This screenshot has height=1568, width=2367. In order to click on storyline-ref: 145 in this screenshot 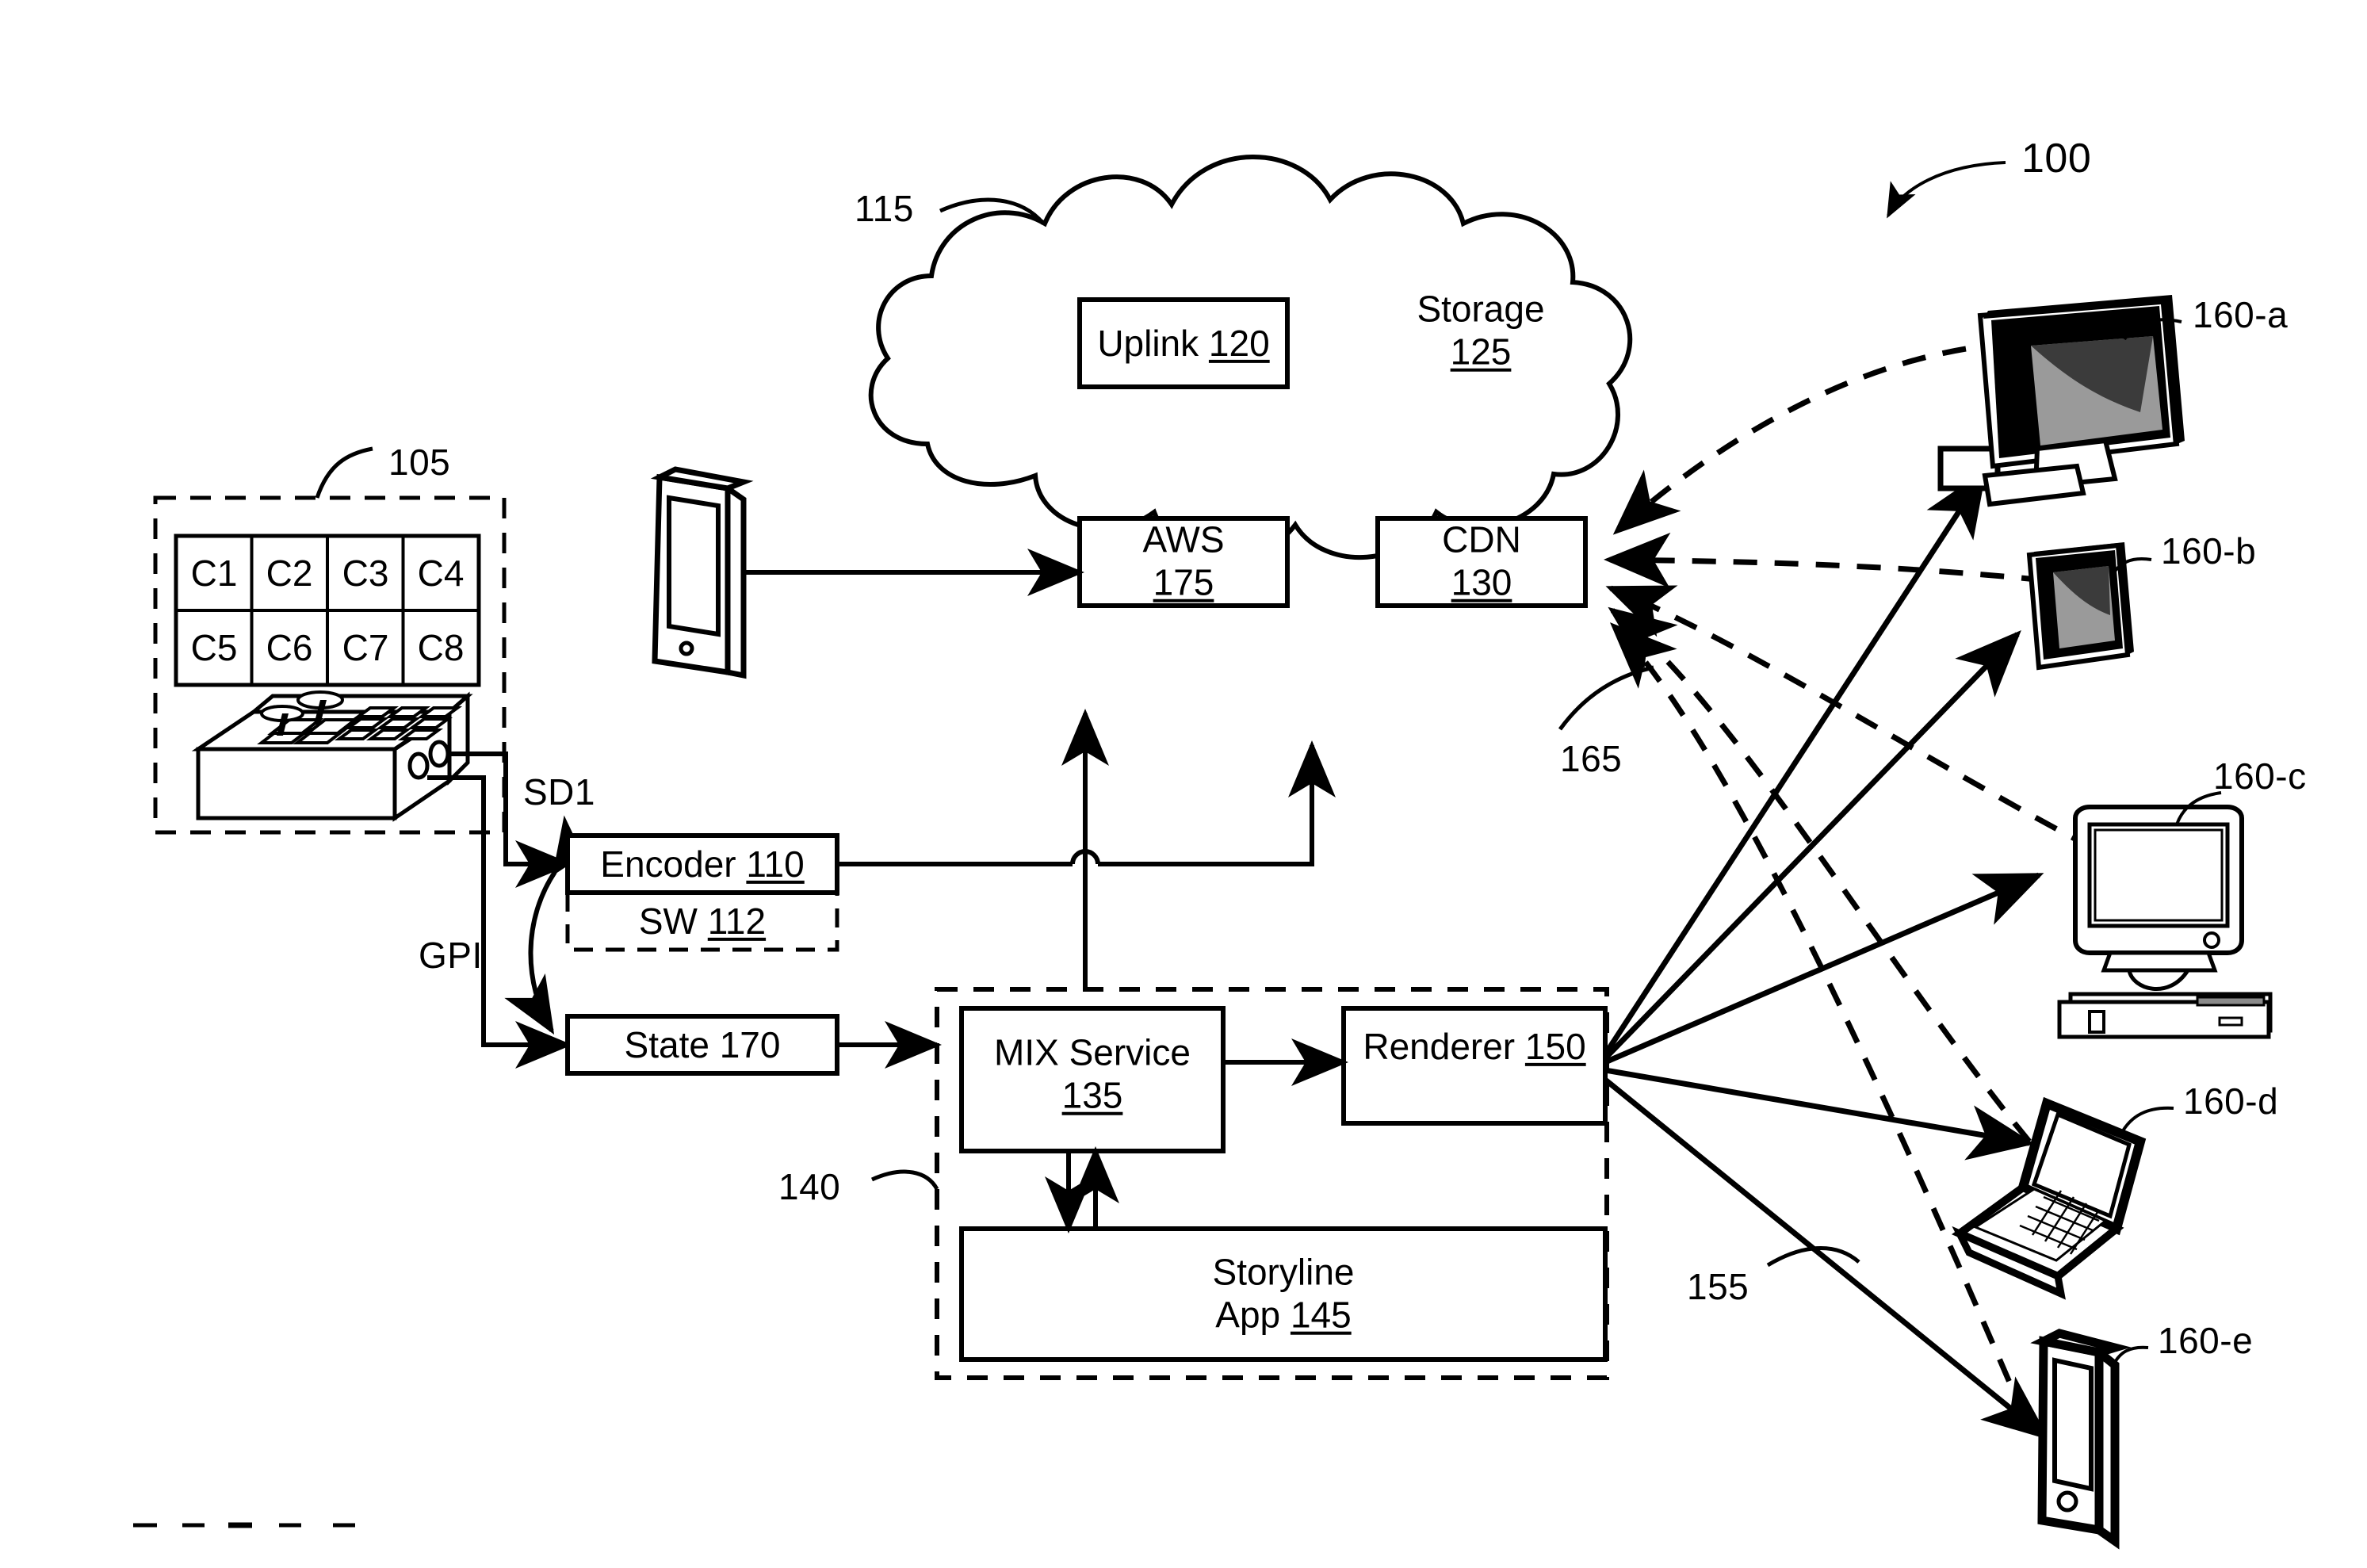, I will do `click(1321, 1315)`.